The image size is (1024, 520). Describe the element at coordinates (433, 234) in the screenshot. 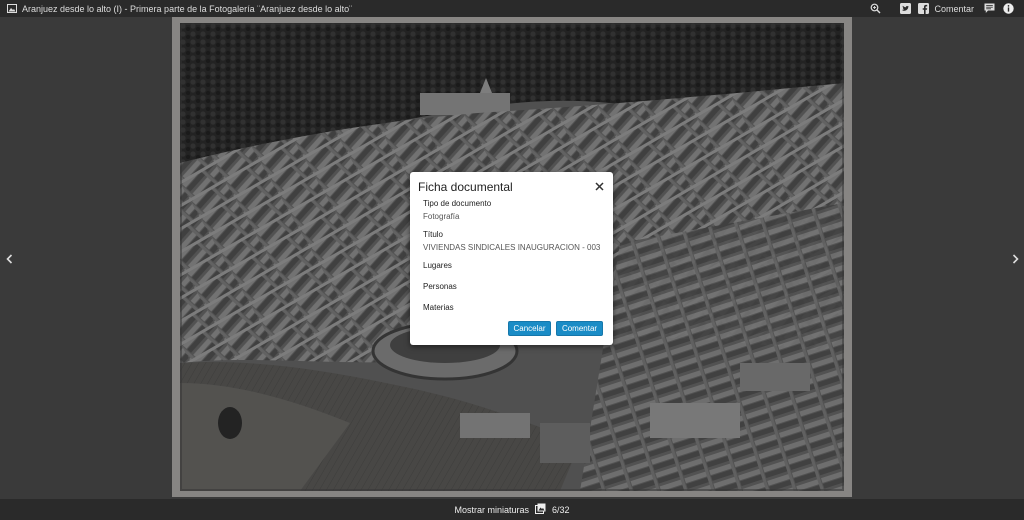

I see `field-label-title: Título` at that location.